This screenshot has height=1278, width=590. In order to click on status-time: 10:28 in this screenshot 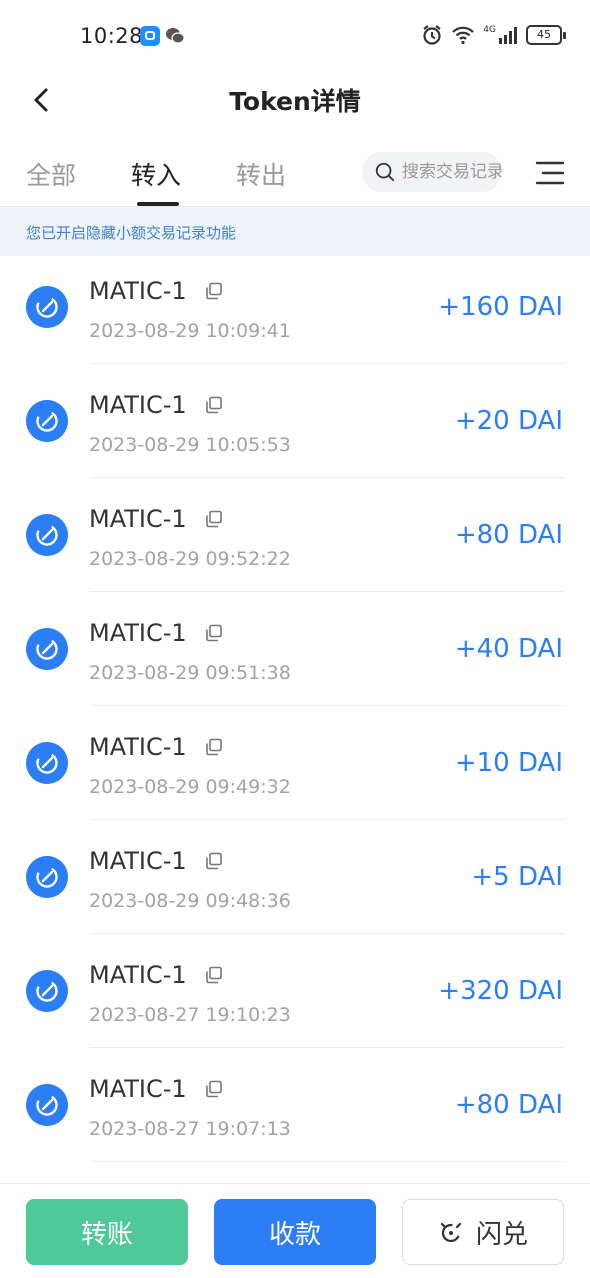, I will do `click(112, 36)`.